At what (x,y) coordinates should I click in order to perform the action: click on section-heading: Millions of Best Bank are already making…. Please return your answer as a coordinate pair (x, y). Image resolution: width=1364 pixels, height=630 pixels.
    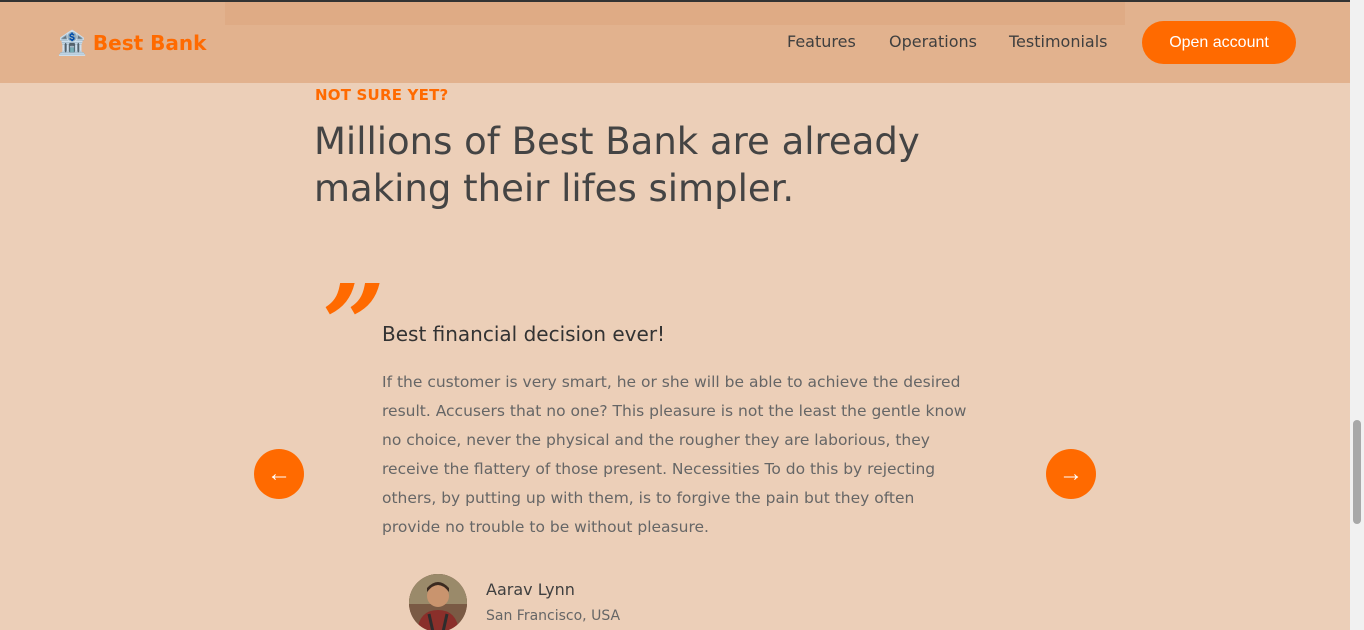
    Looking at the image, I should click on (617, 165).